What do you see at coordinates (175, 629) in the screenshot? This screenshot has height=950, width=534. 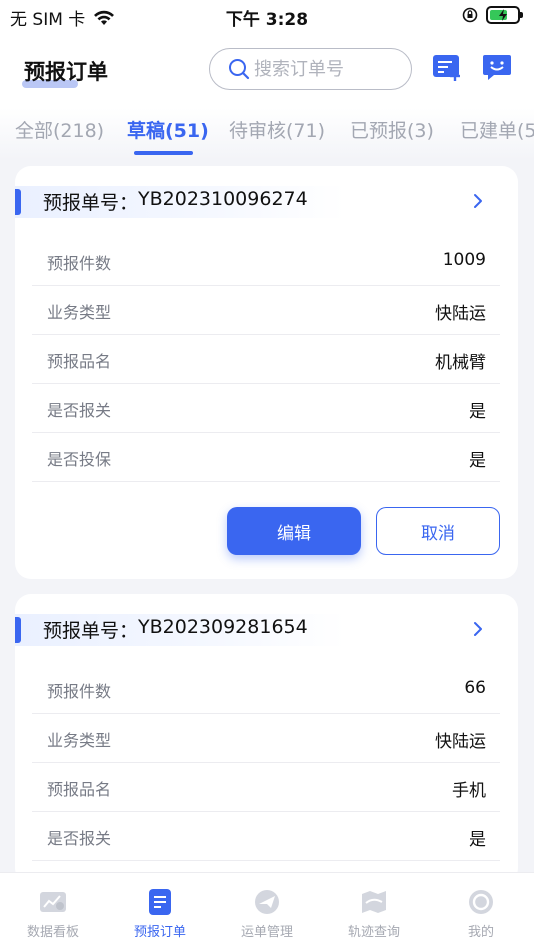 I see `order-number: 预报单号： YB202309281654` at bounding box center [175, 629].